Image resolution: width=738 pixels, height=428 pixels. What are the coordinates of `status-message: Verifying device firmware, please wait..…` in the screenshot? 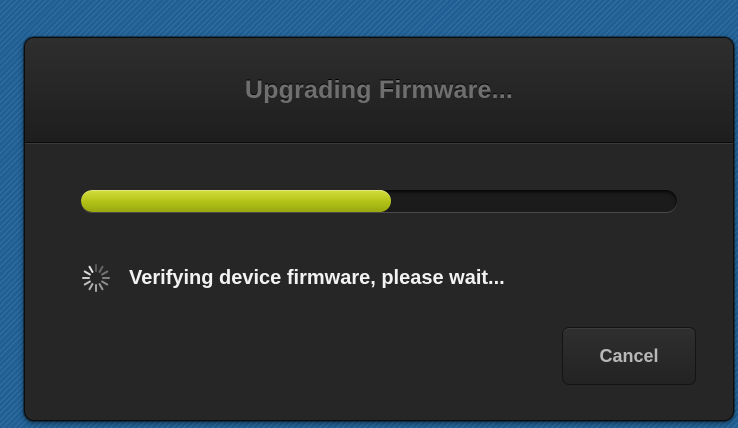 It's located at (317, 277).